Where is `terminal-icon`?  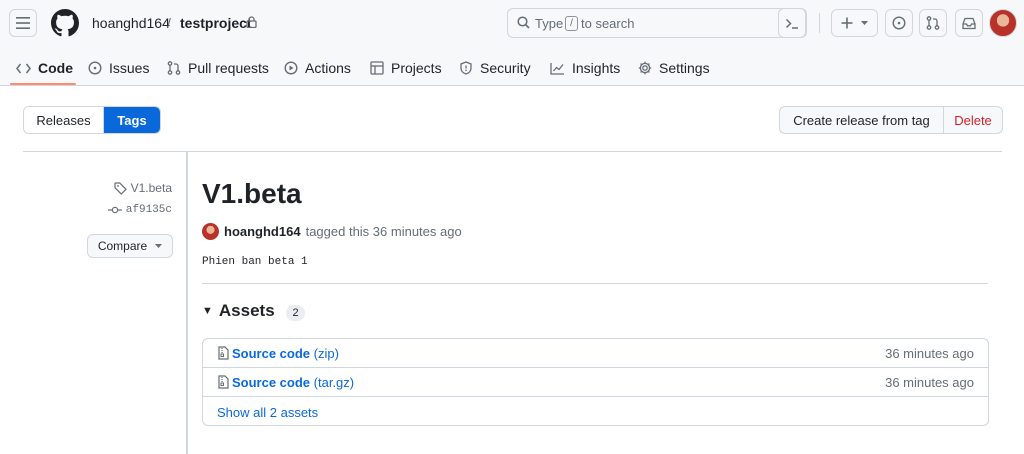
terminal-icon is located at coordinates (791, 23).